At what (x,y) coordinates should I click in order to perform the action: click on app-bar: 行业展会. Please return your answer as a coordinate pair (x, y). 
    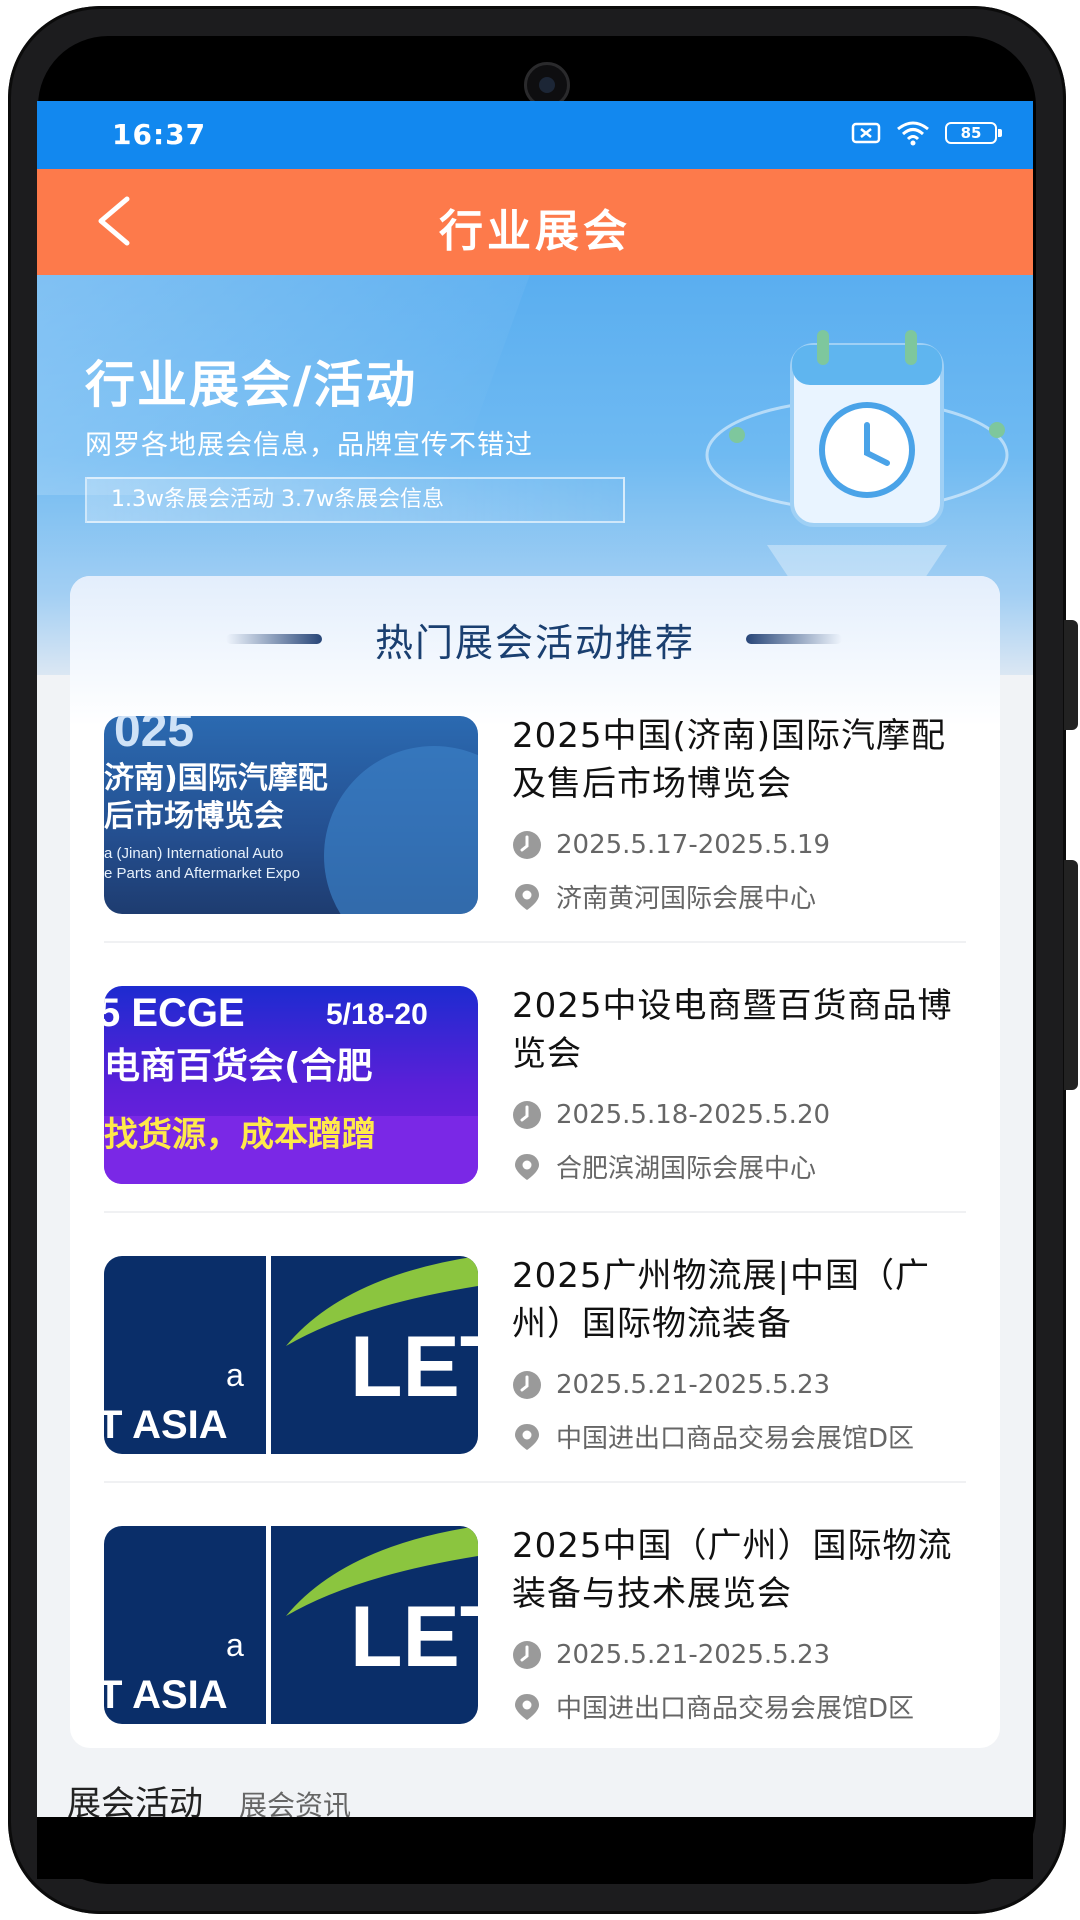
    Looking at the image, I should click on (535, 222).